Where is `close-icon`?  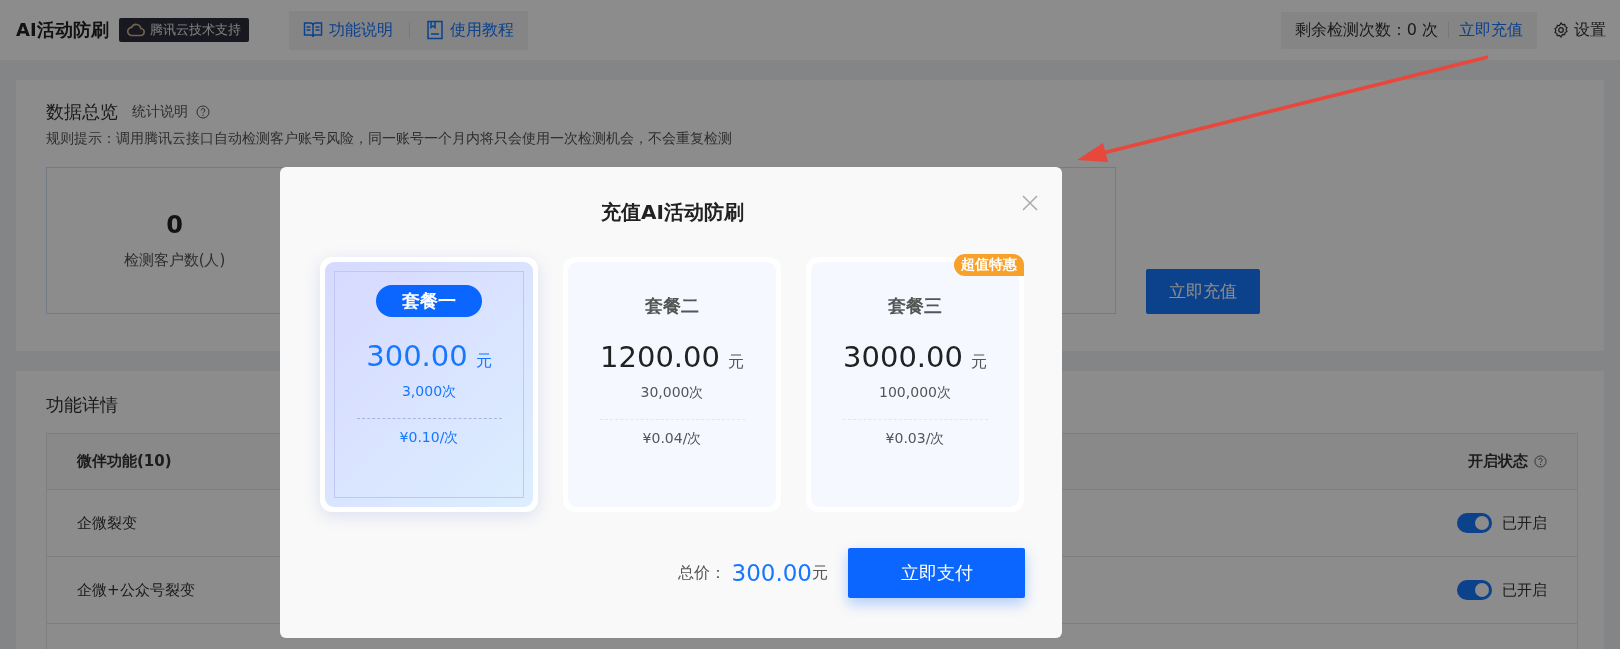
close-icon is located at coordinates (1030, 203).